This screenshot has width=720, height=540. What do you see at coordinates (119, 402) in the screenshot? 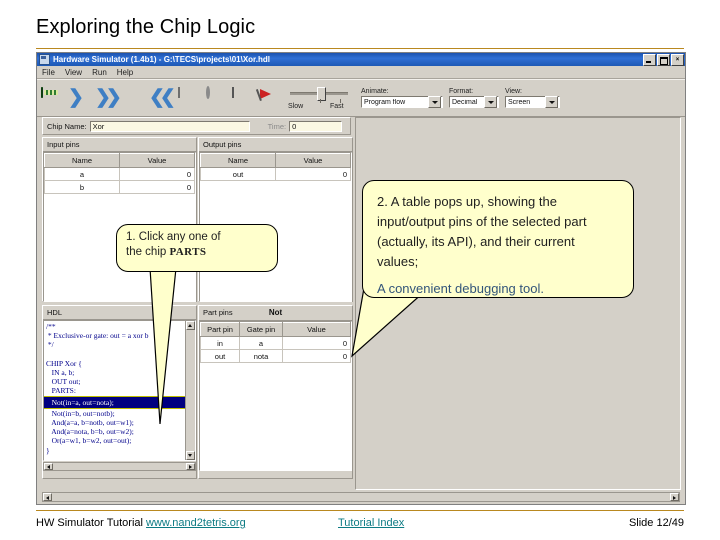
I see `hdl-selected-line: Not(in=a, out=nota);` at bounding box center [119, 402].